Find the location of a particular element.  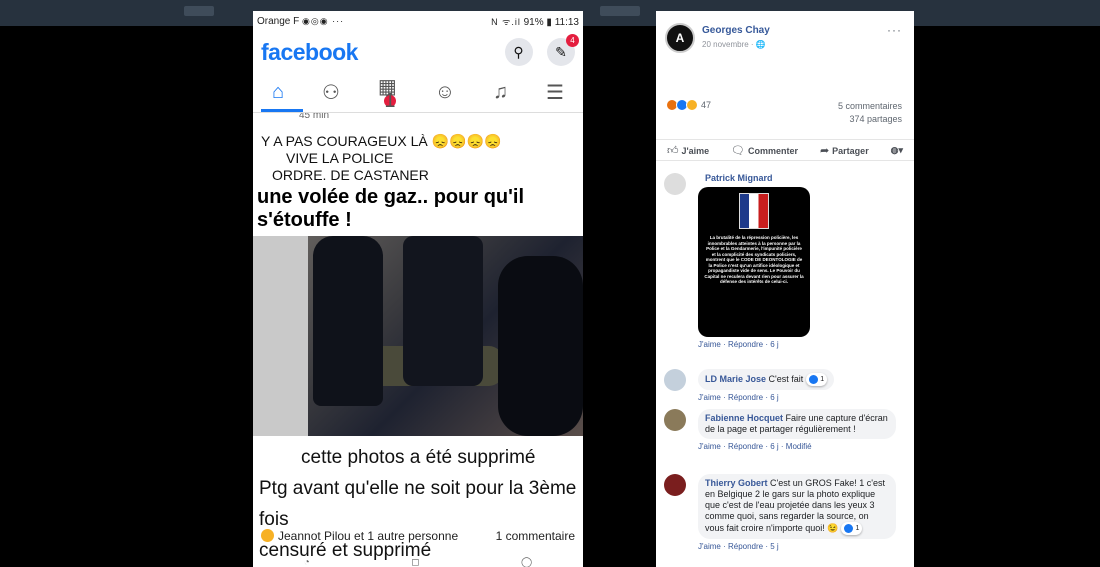

post-photo is located at coordinates (418, 336).